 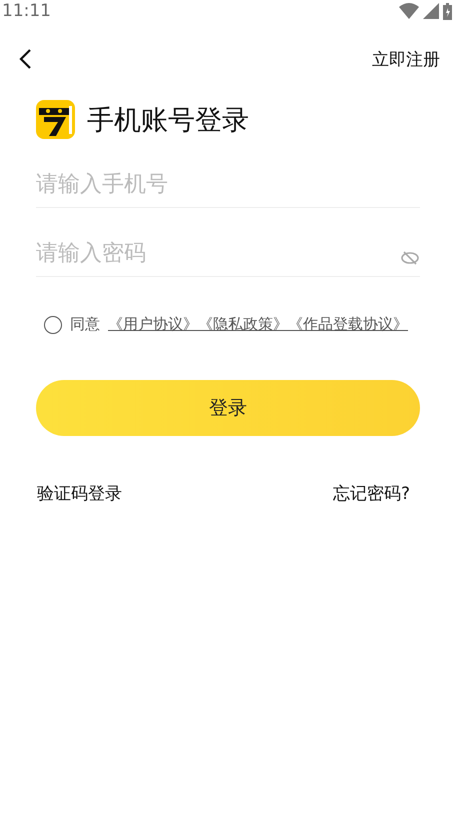 What do you see at coordinates (243, 324) in the screenshot?
I see `agreement-link: 《隐私政策》` at bounding box center [243, 324].